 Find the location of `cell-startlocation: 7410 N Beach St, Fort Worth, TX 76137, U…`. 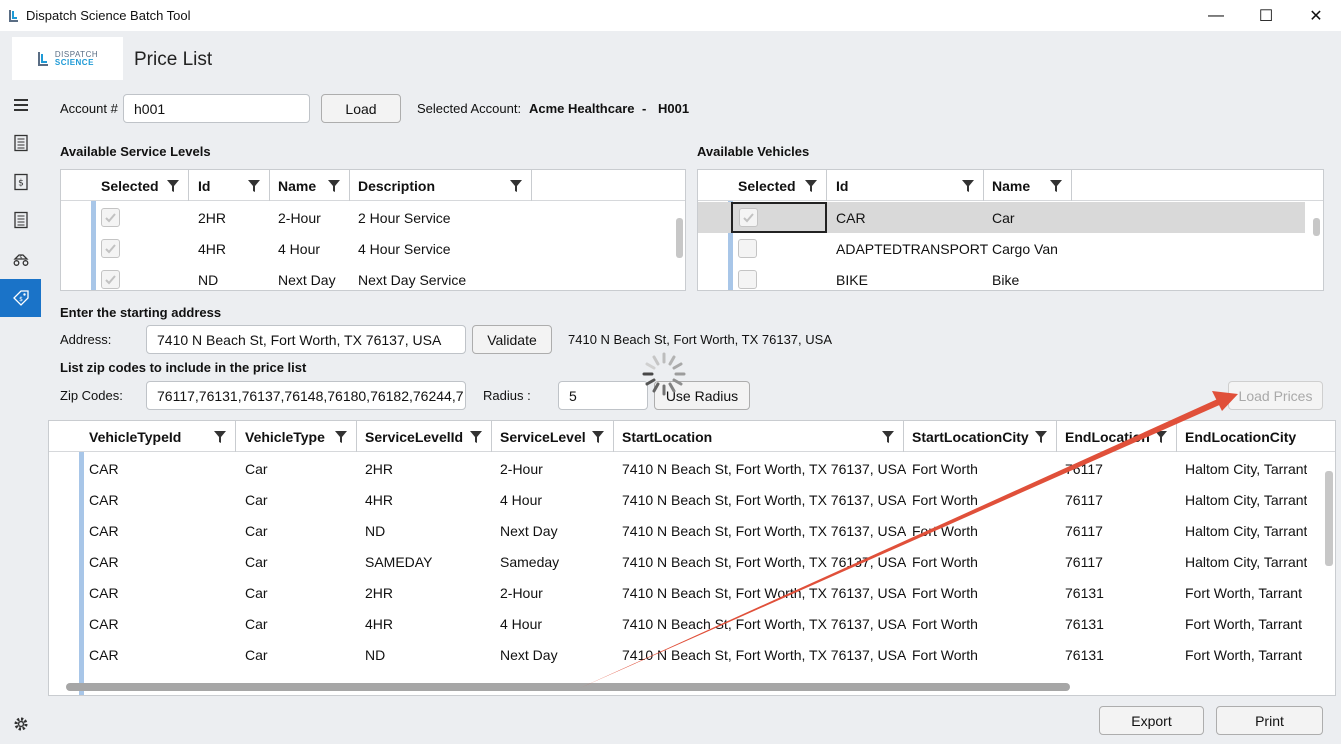

cell-startlocation: 7410 N Beach St, Fort Worth, TX 76137, U… is located at coordinates (764, 561).